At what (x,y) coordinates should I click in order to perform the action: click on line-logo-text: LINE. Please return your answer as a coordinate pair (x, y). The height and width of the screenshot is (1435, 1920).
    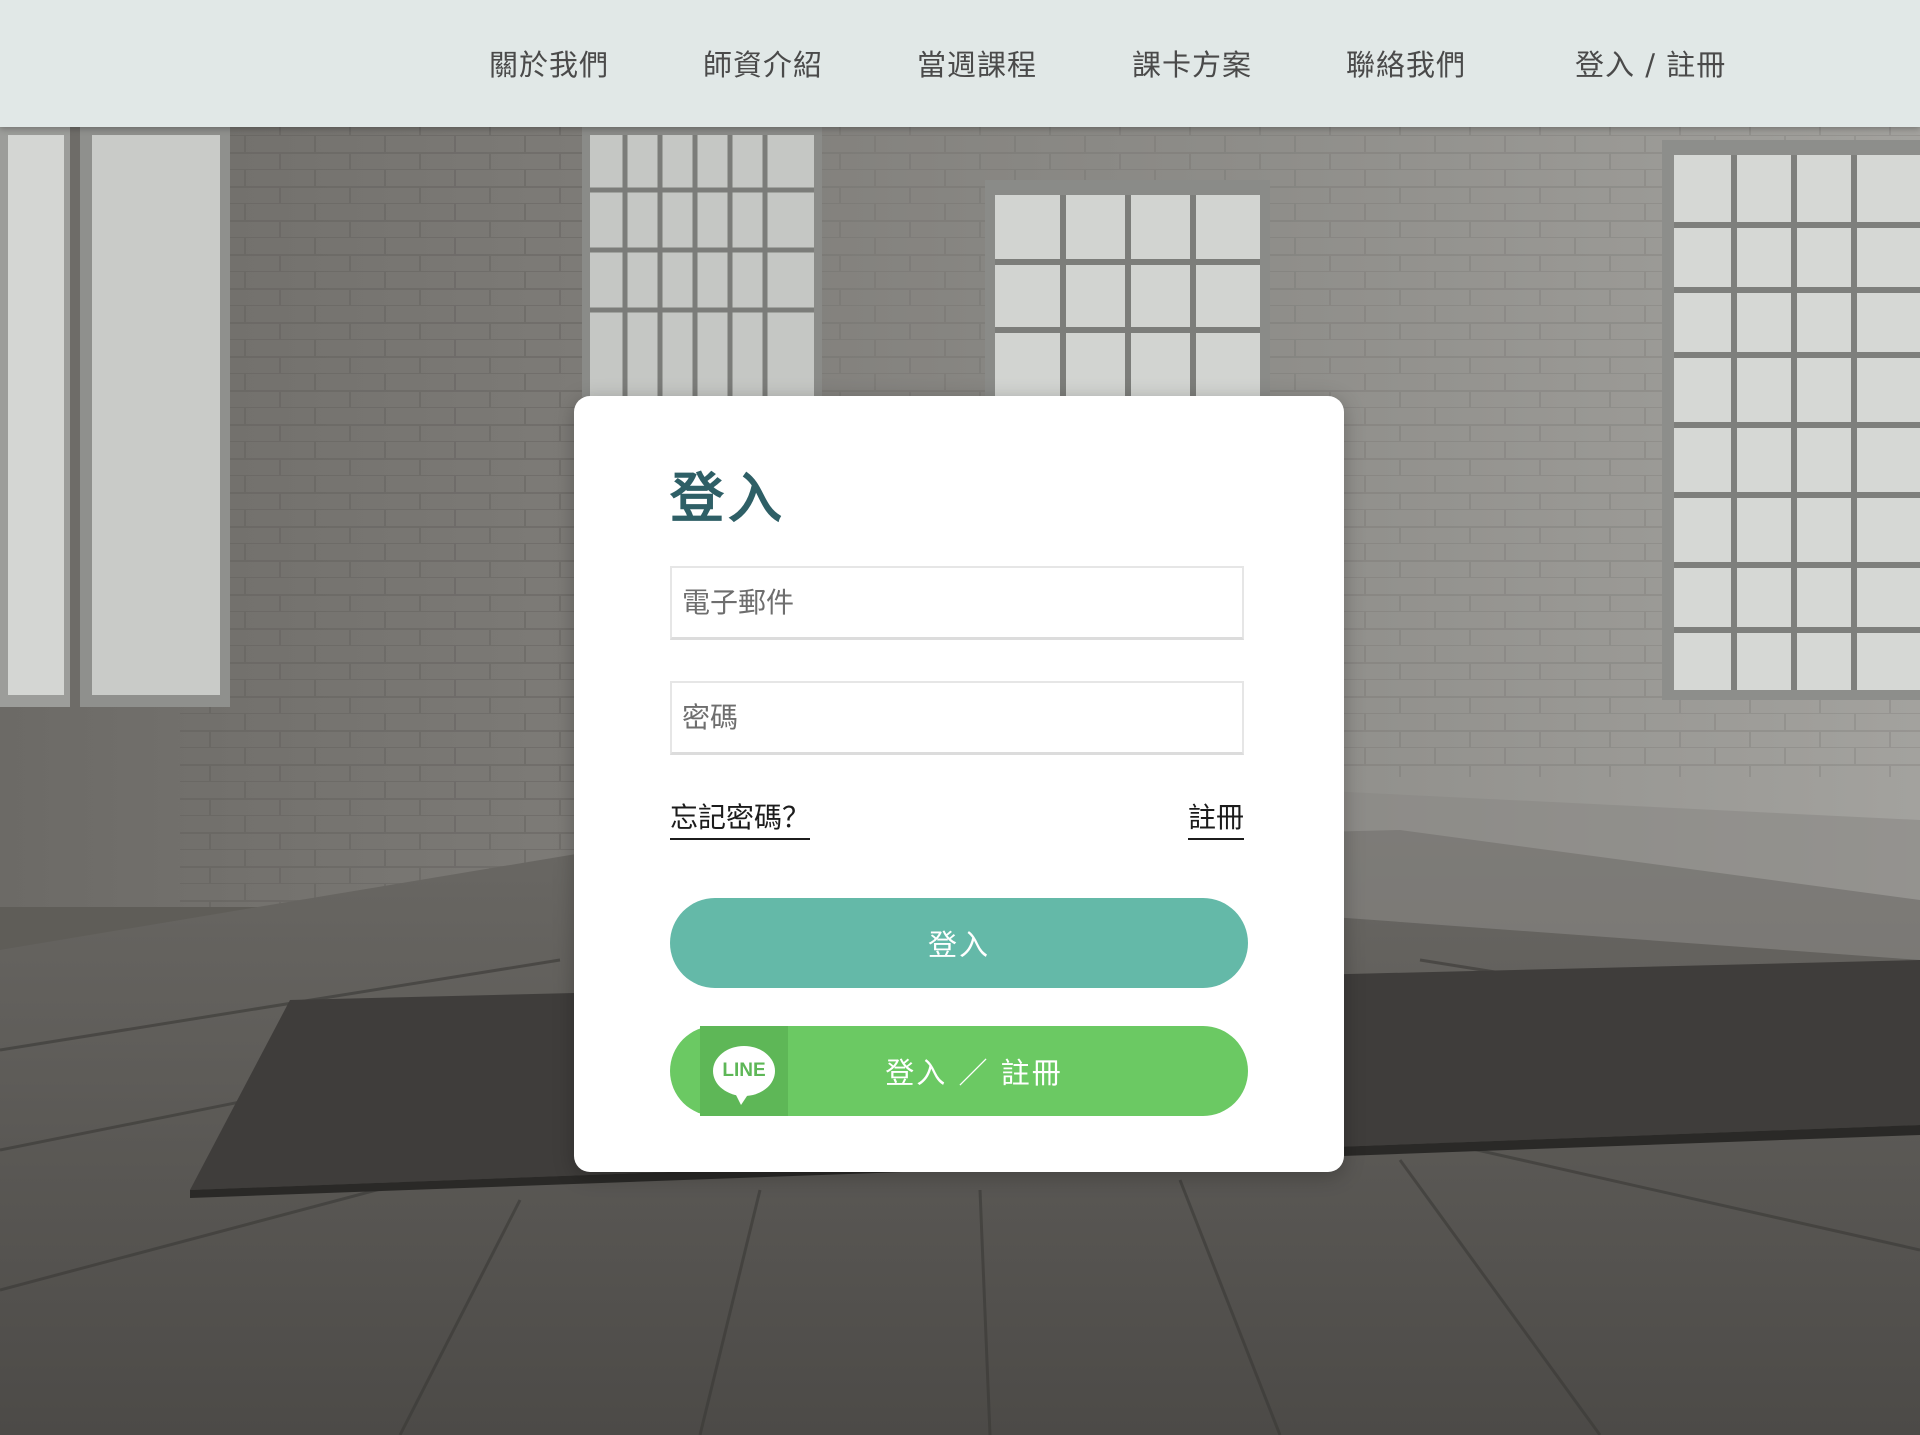
    Looking at the image, I should click on (744, 1070).